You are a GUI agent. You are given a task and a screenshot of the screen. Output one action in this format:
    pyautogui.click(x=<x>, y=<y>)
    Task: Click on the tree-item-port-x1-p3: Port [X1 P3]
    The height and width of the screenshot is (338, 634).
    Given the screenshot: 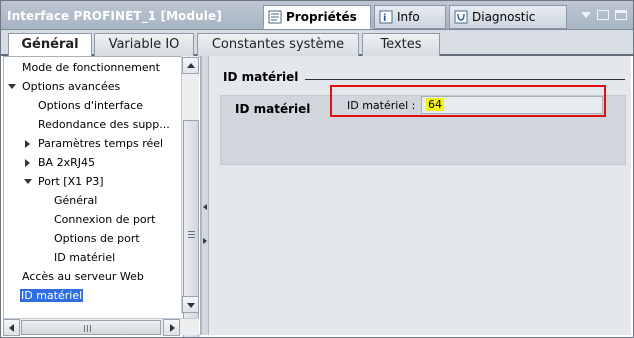 What is the action you would take?
    pyautogui.click(x=64, y=181)
    